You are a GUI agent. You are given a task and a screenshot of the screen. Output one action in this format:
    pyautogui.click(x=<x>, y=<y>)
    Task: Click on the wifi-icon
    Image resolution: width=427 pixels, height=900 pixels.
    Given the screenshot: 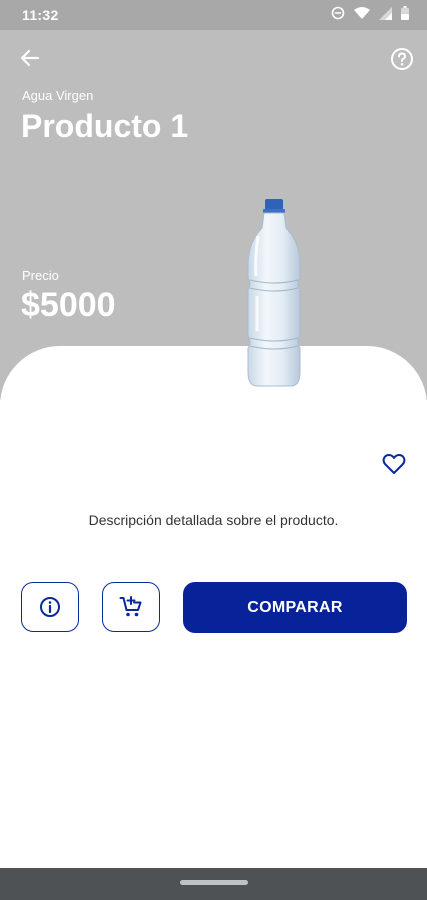 What is the action you would take?
    pyautogui.click(x=362, y=12)
    